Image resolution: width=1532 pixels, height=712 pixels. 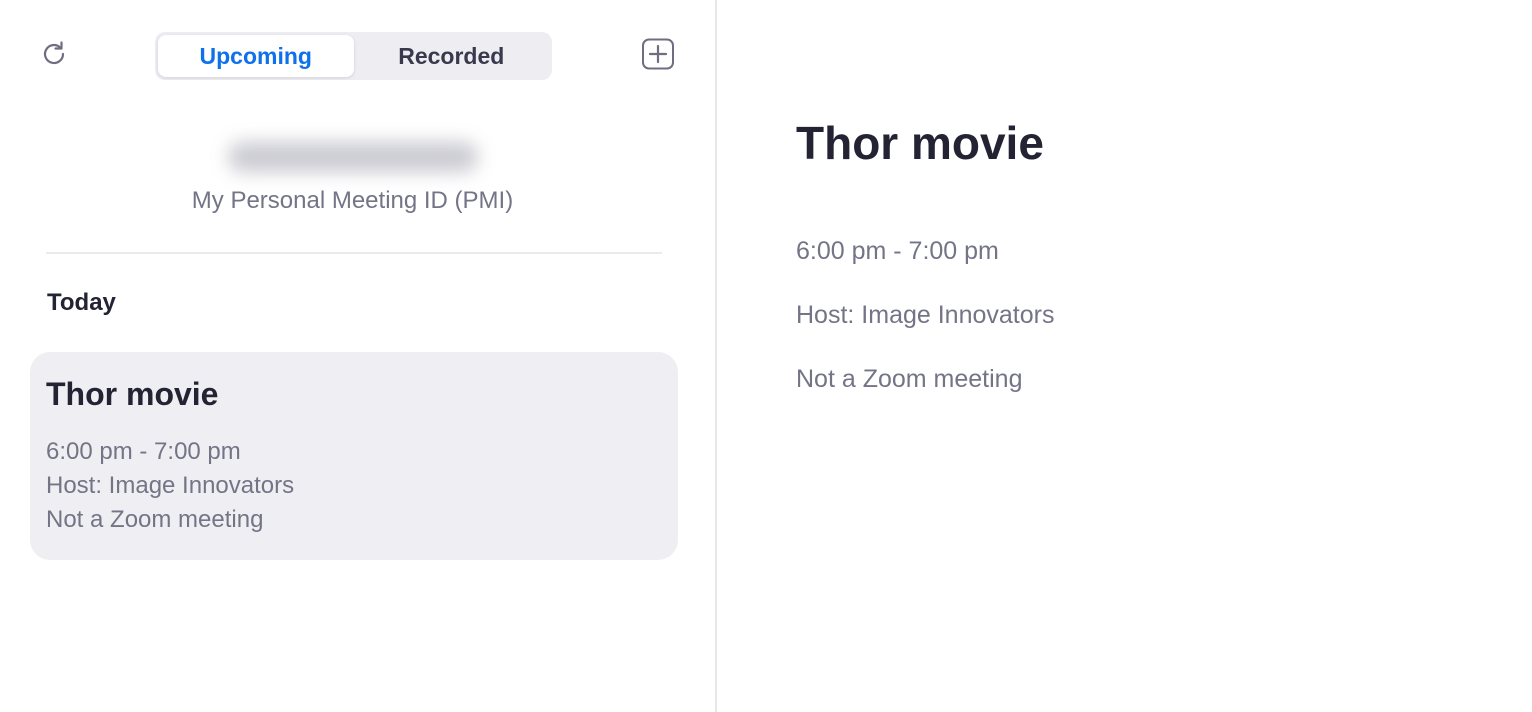 I want to click on section-heading-today: Today, so click(x=81, y=302).